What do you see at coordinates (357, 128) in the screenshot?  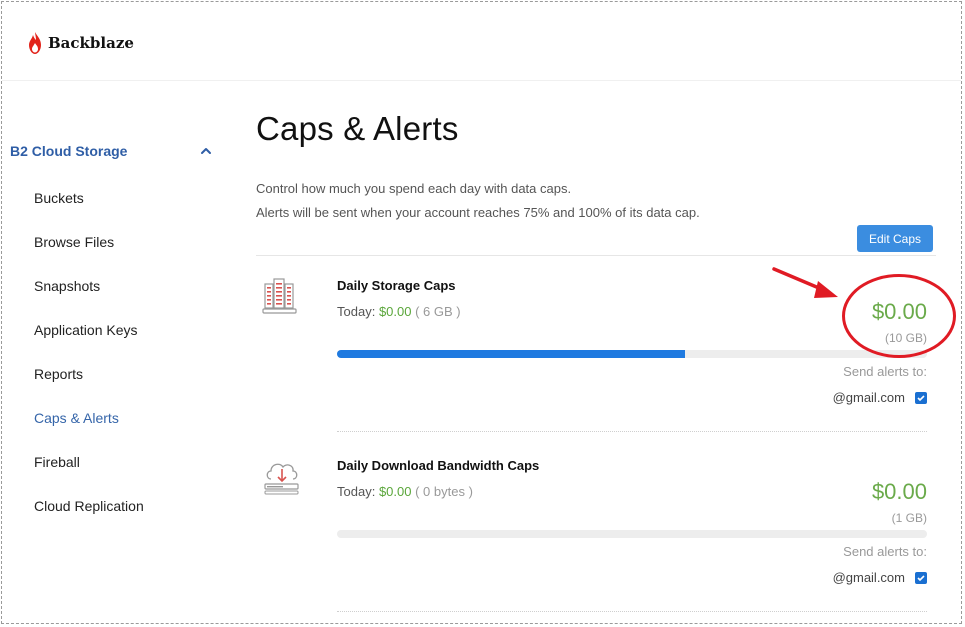 I see `page-title: Caps & Alerts` at bounding box center [357, 128].